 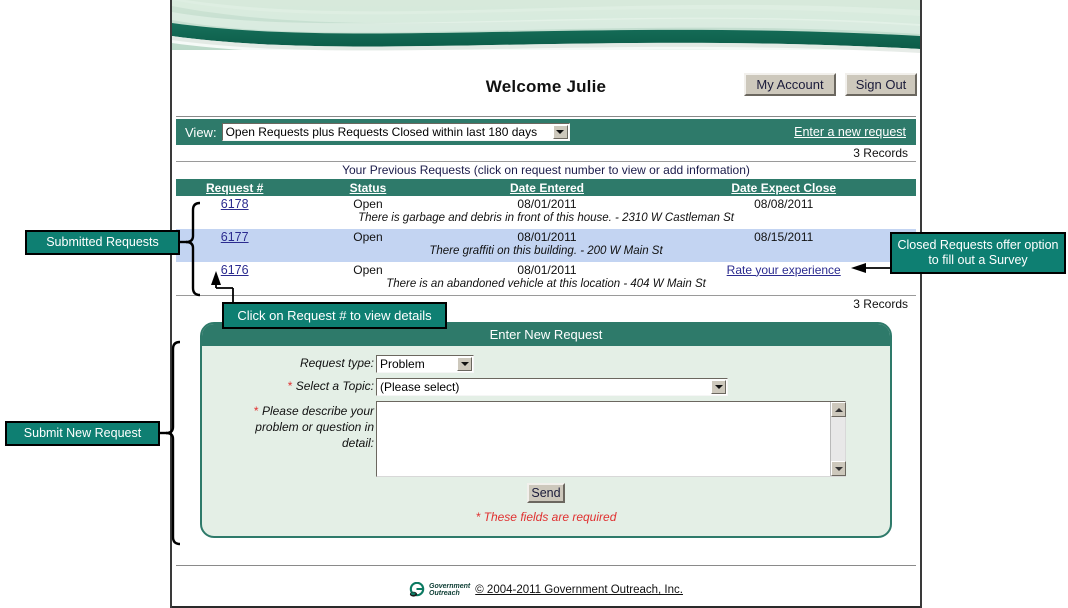 What do you see at coordinates (784, 270) in the screenshot?
I see `rate-your-experience-link: Rate your experience` at bounding box center [784, 270].